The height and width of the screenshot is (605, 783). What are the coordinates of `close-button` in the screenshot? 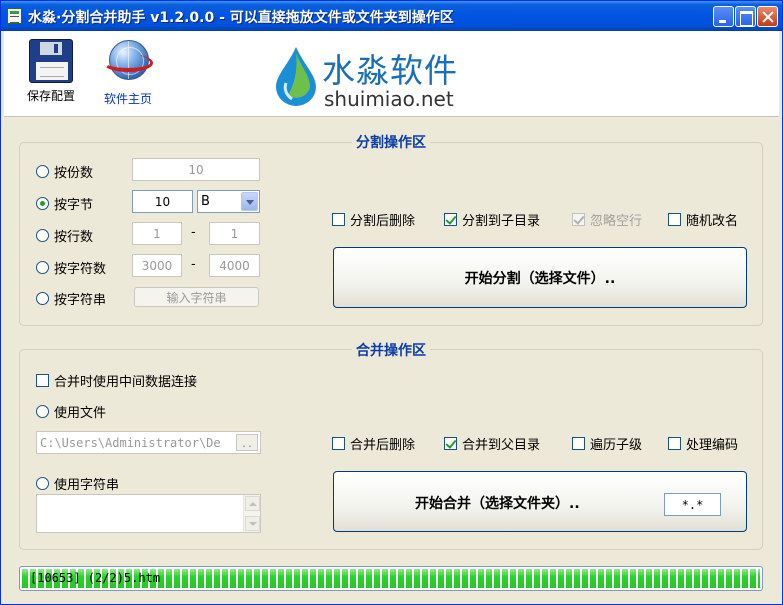 It's located at (767, 16).